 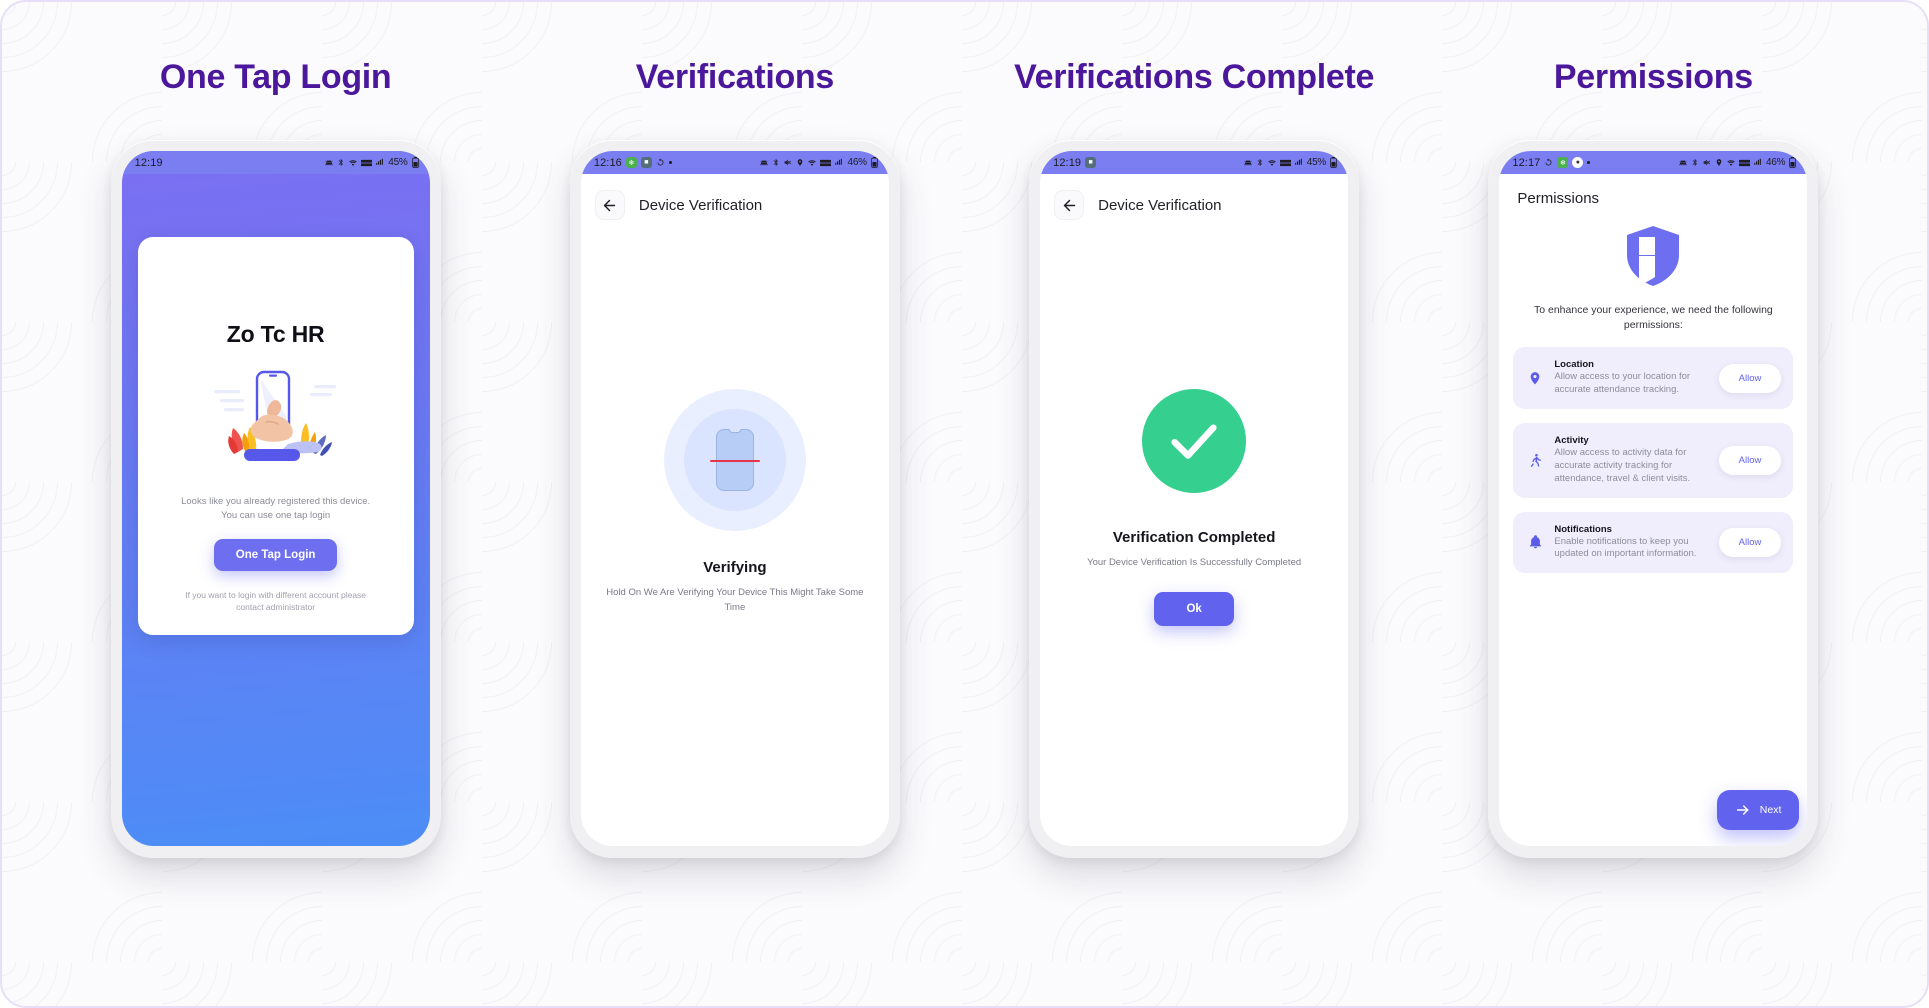 I want to click on check-icon, so click(x=1194, y=441).